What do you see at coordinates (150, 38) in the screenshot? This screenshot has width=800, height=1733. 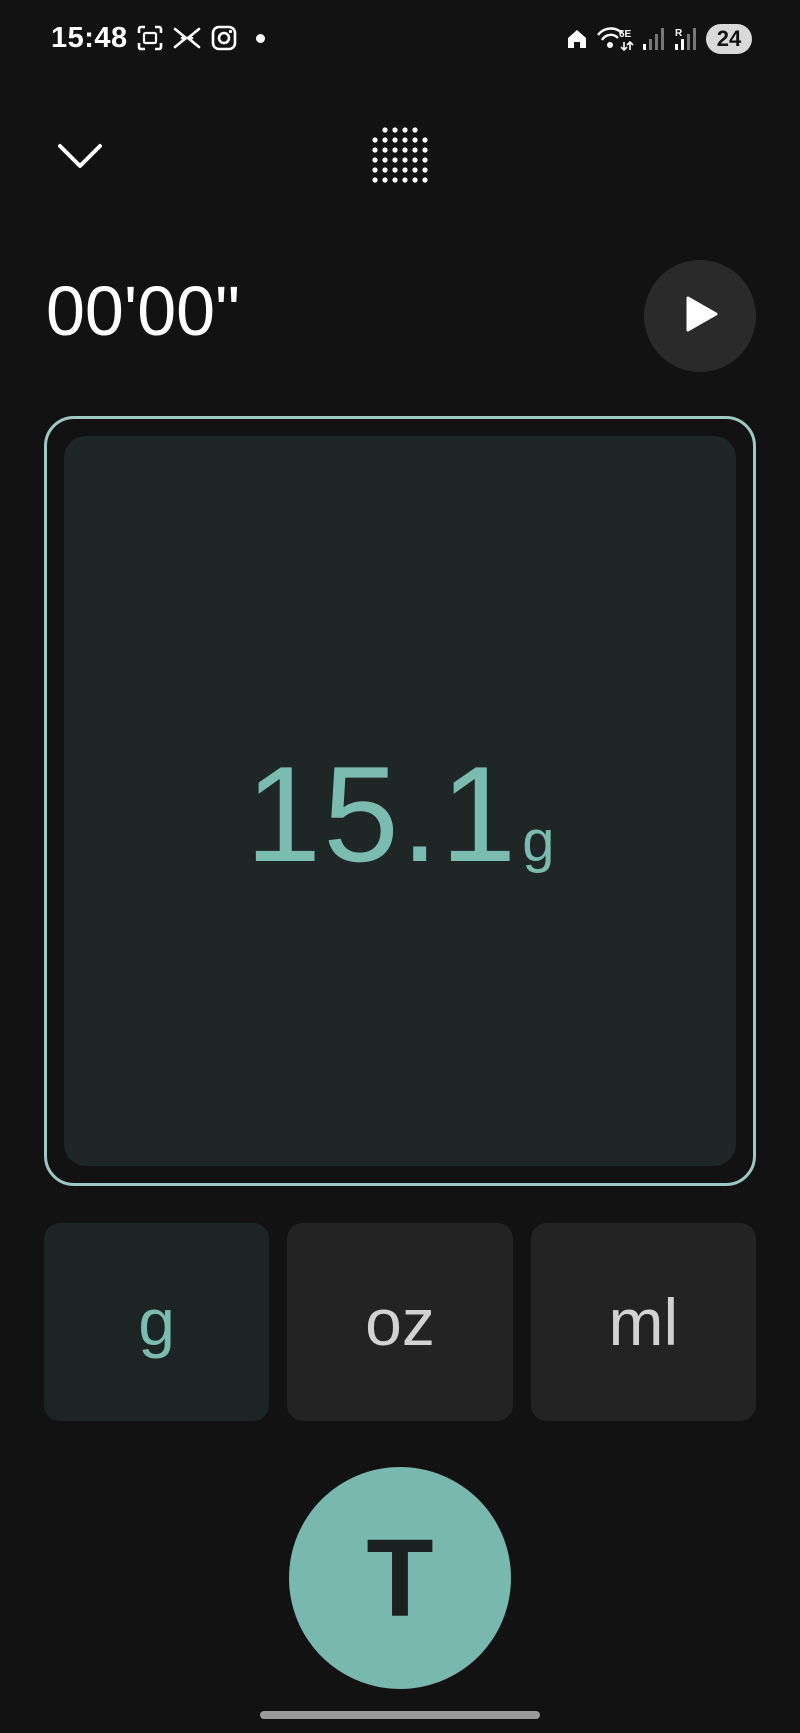 I see `screenshot-icon` at bounding box center [150, 38].